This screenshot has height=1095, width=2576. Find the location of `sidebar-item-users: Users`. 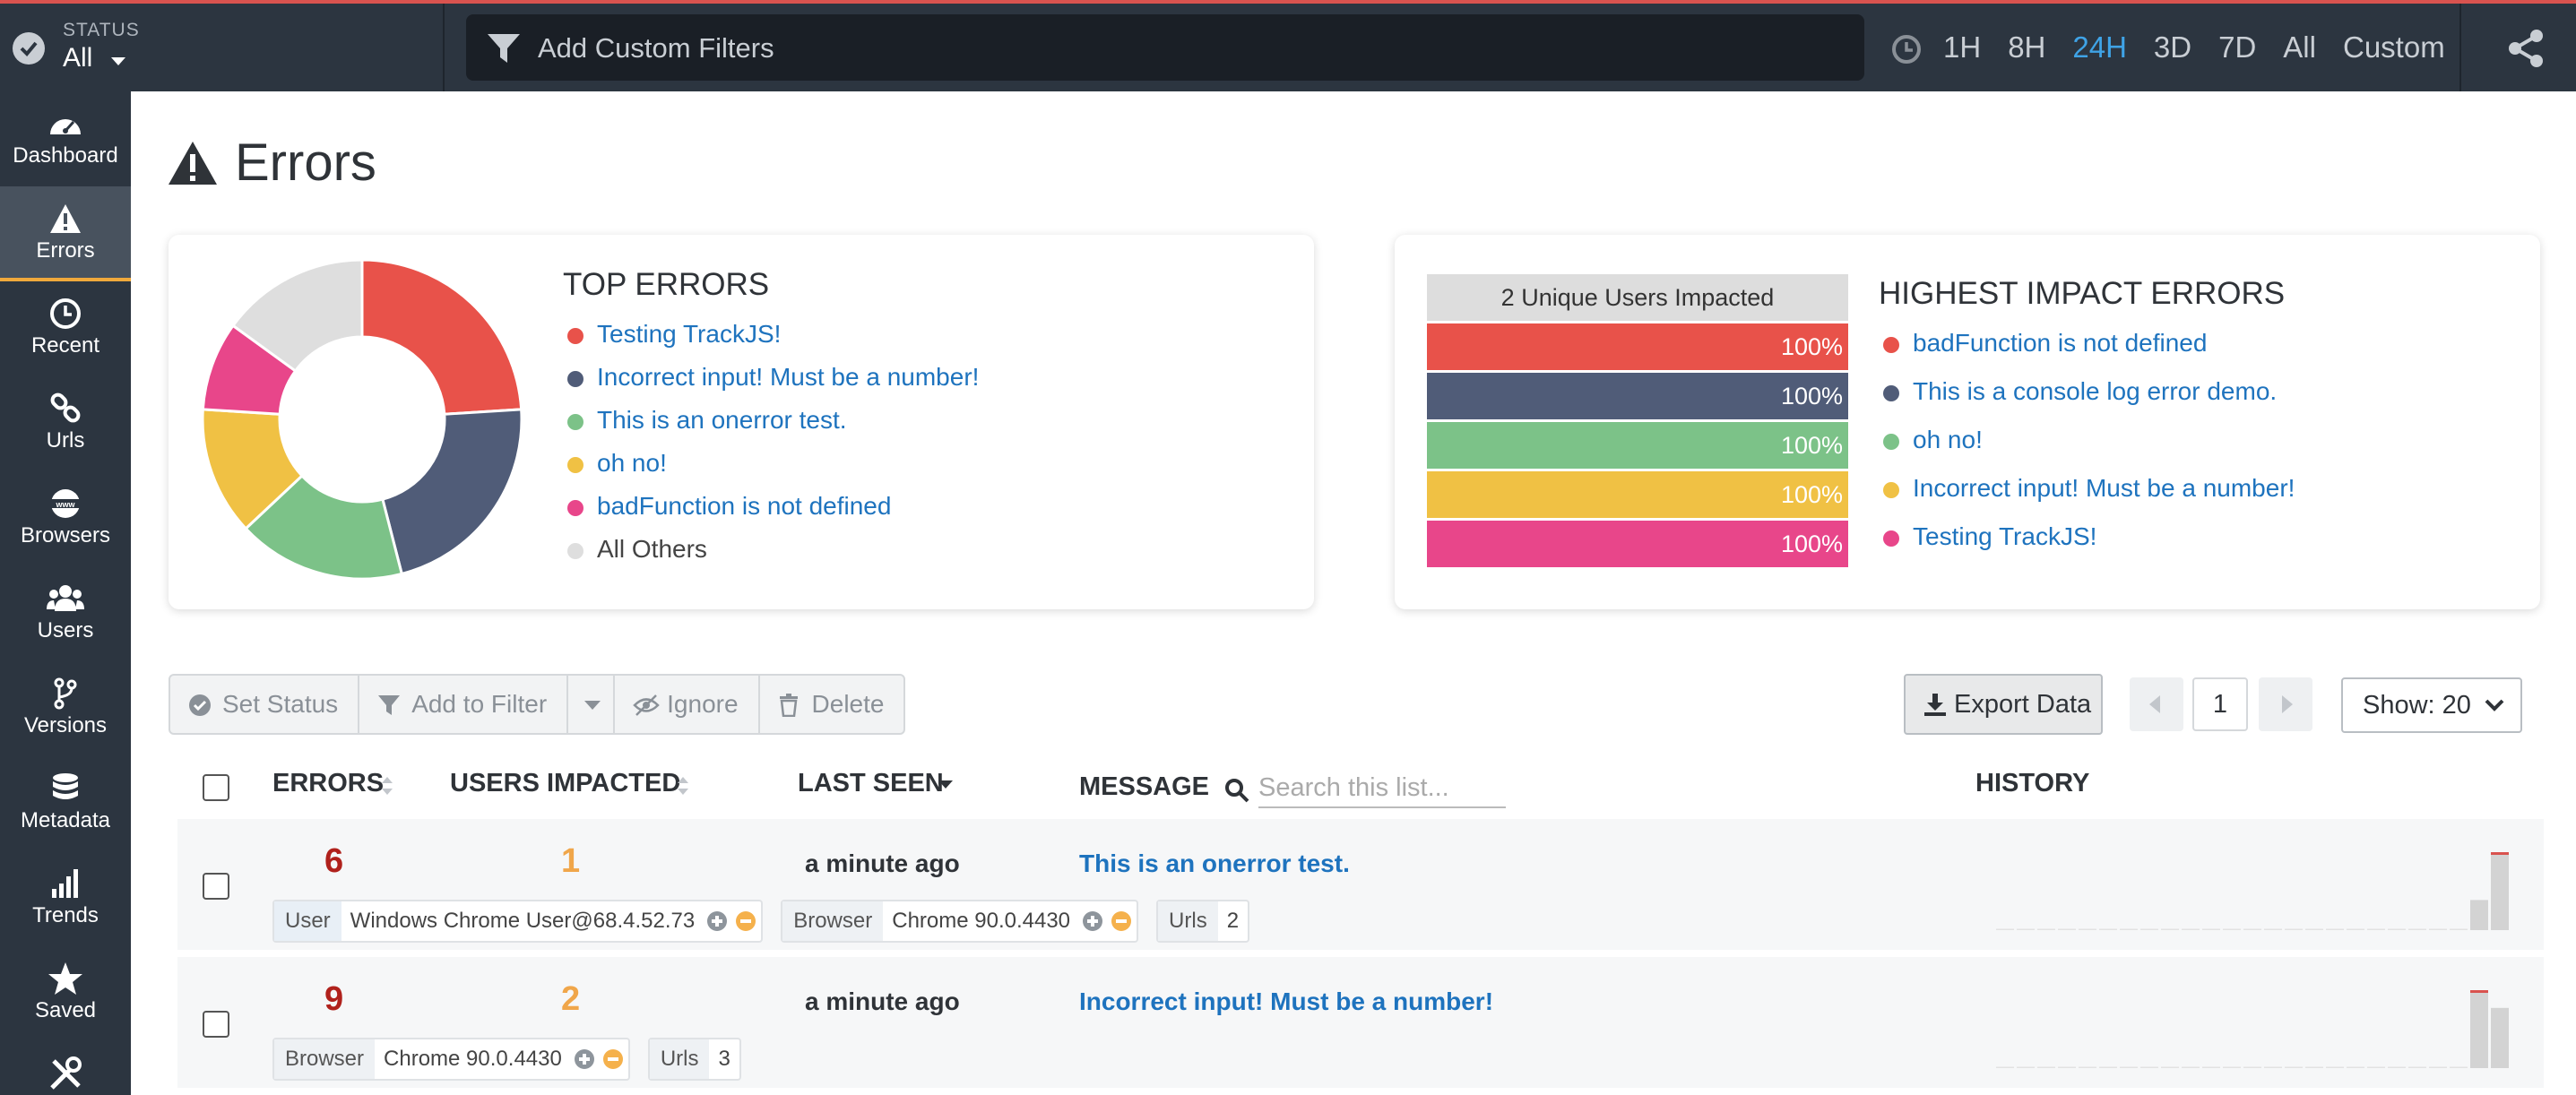

sidebar-item-users: Users is located at coordinates (65, 613).